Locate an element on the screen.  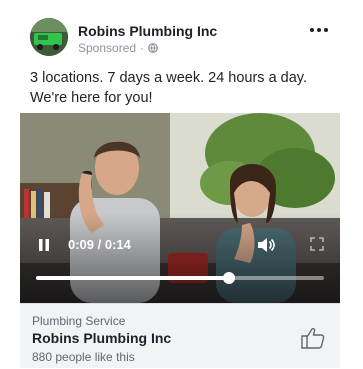
thumbs-up-icon is located at coordinates (313, 338).